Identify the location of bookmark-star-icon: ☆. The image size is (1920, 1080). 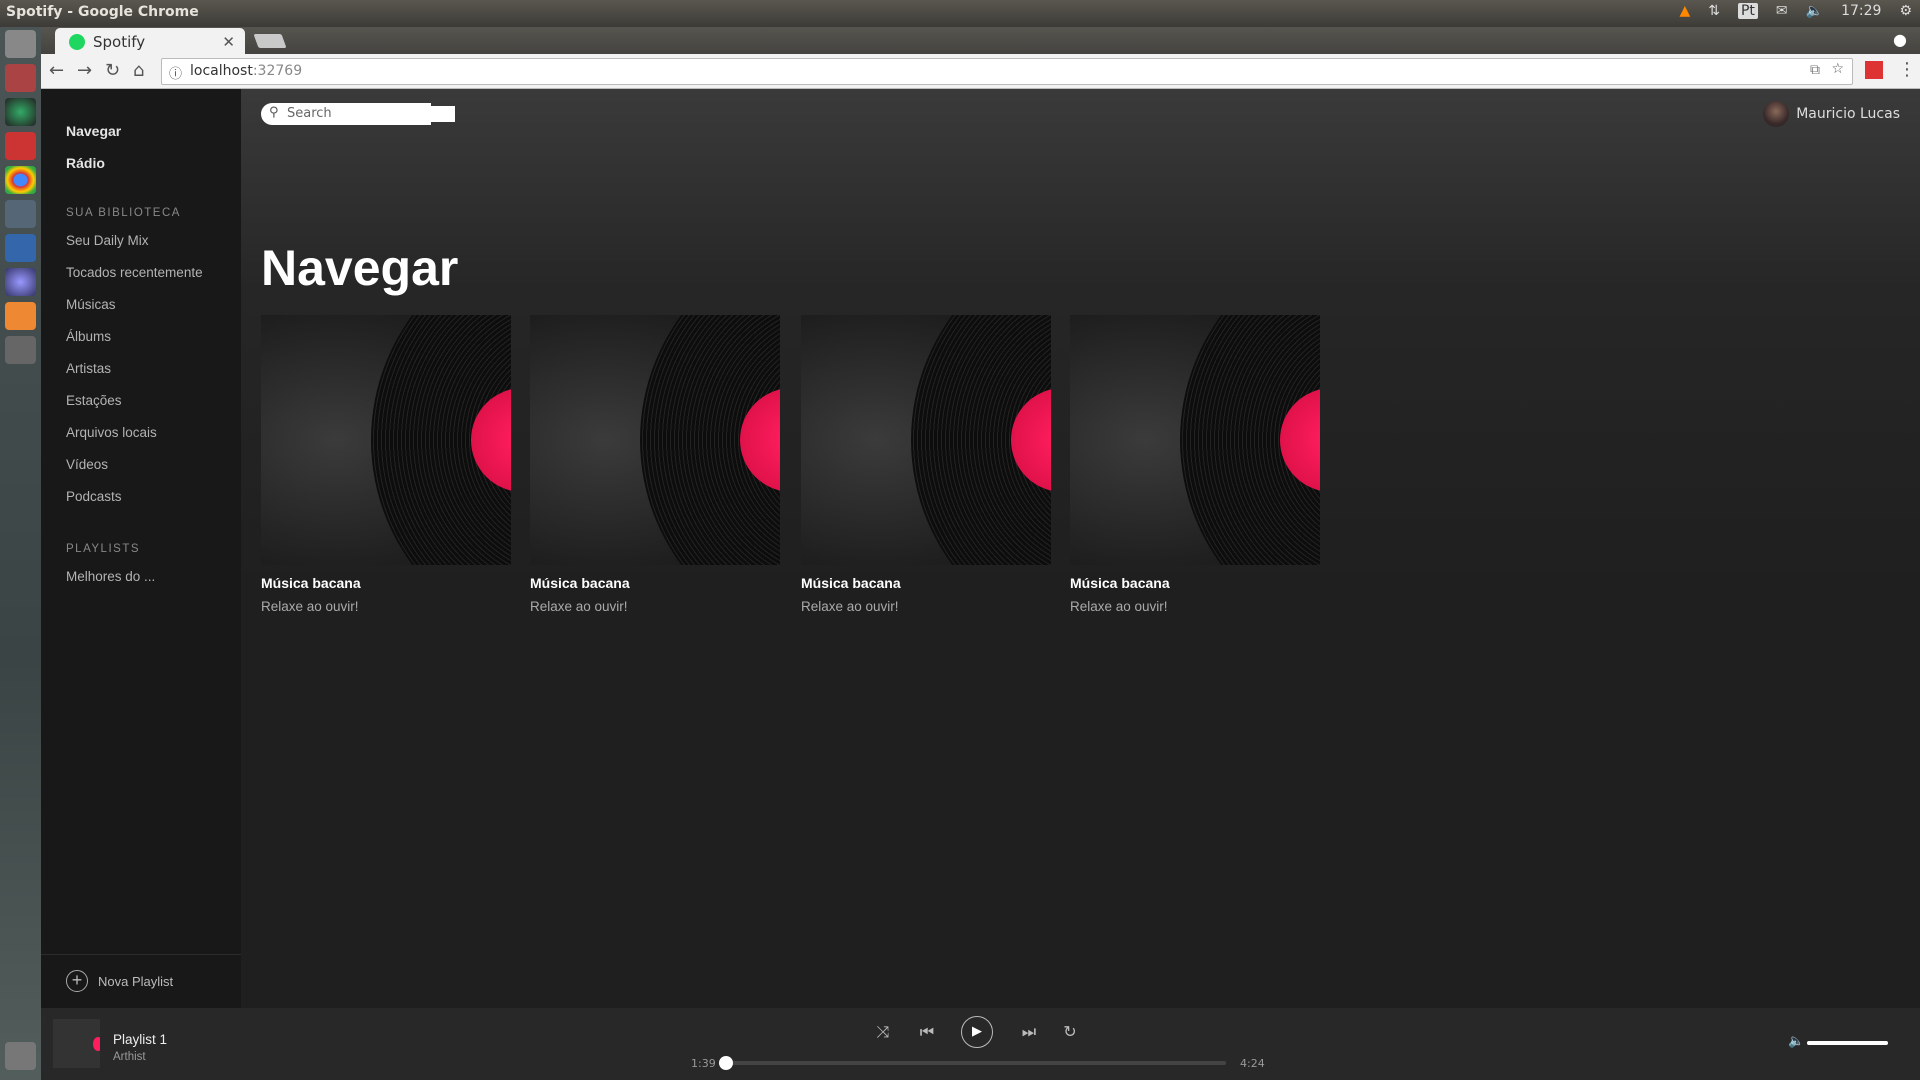
(1837, 69).